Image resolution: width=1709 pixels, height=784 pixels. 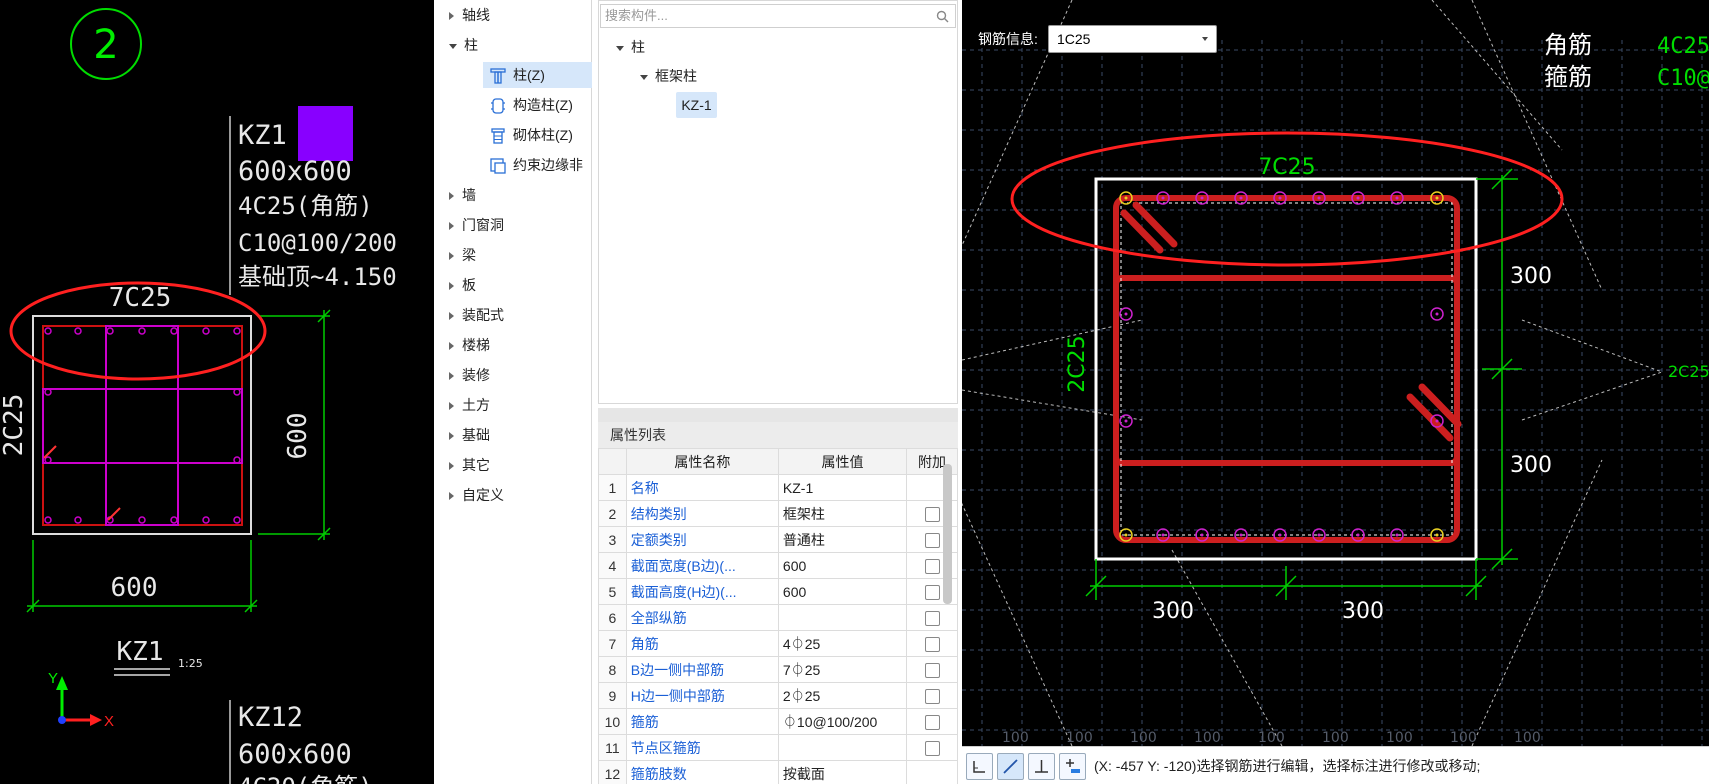 What do you see at coordinates (469, 405) in the screenshot?
I see `nav-item-9: 土方` at bounding box center [469, 405].